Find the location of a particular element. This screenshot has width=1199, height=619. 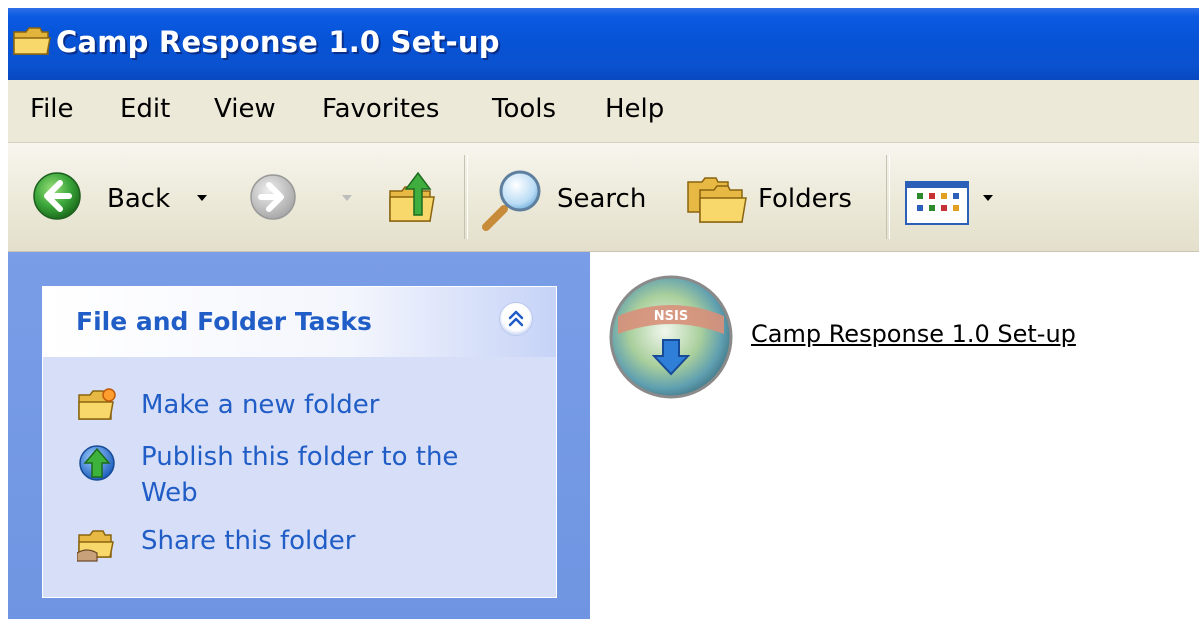

folder-icon is located at coordinates (32, 41).